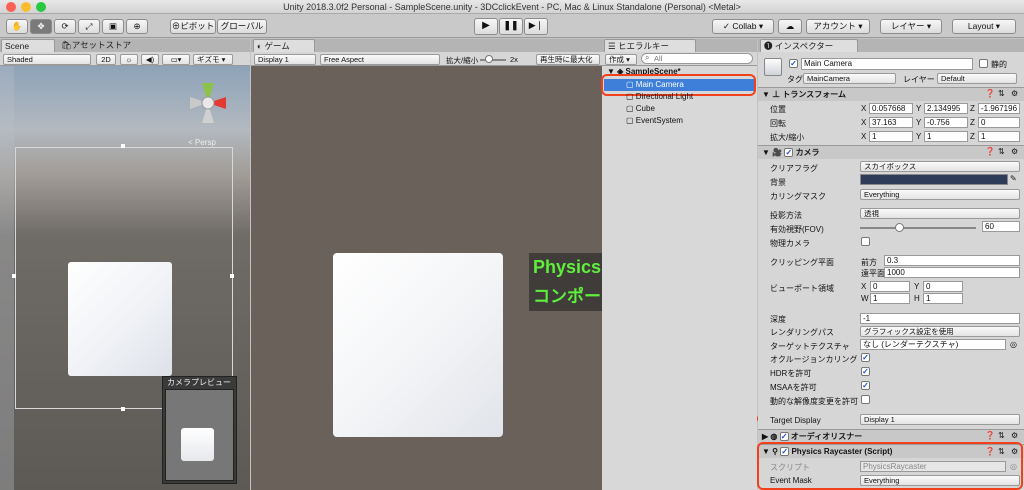  What do you see at coordinates (977, 78) in the screenshot?
I see `layer-dropdown: Default` at bounding box center [977, 78].